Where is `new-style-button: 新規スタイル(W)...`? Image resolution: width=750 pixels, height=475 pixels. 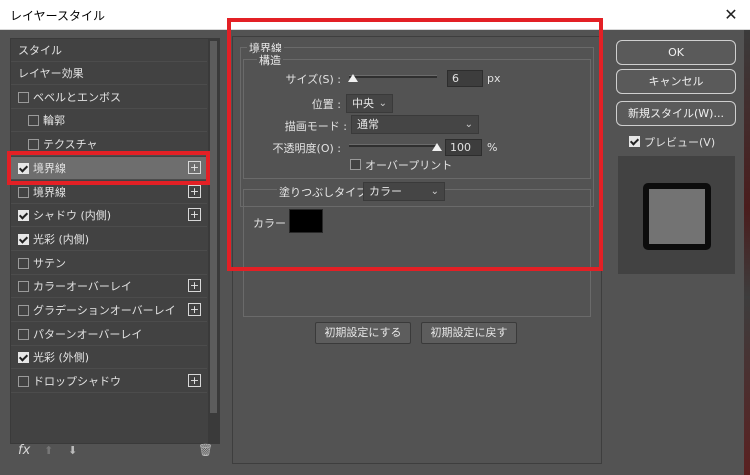
new-style-button: 新規スタイル(W)... is located at coordinates (676, 113).